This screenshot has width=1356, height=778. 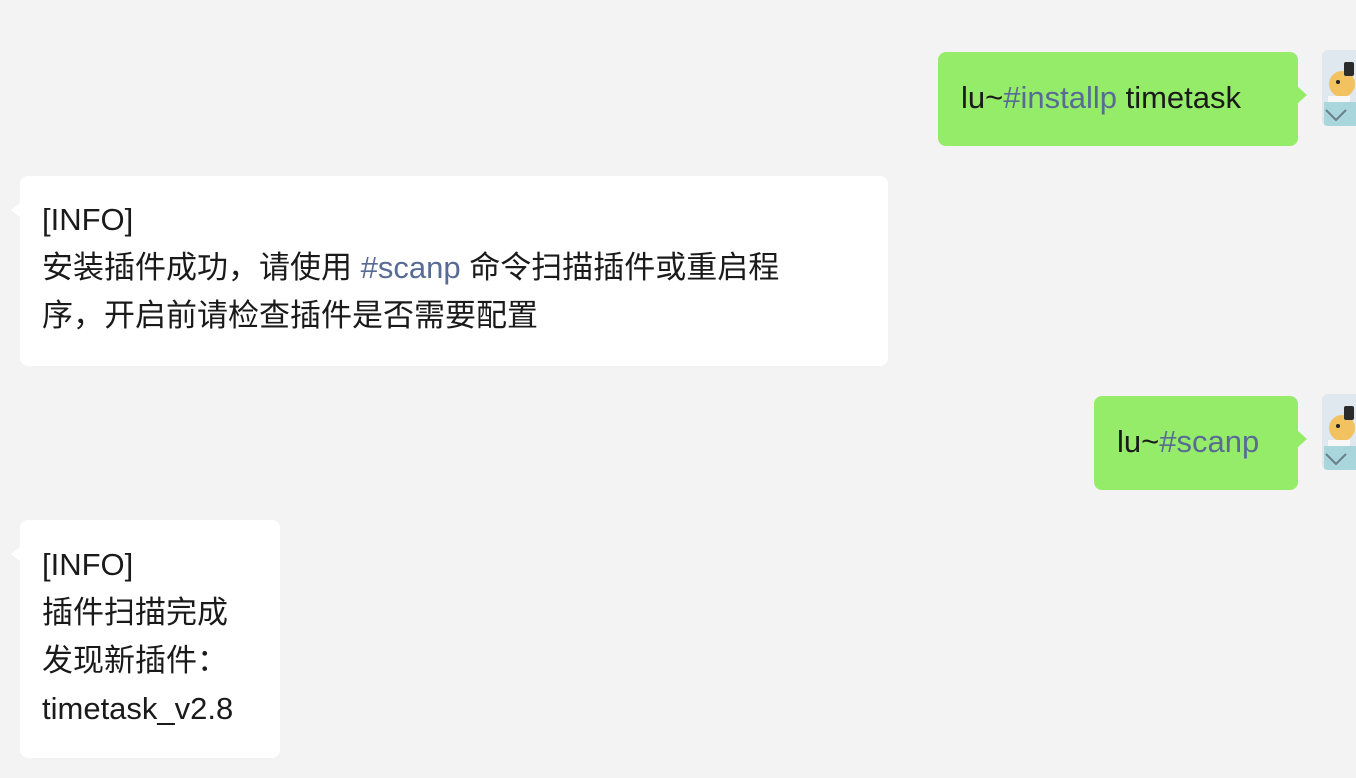 What do you see at coordinates (620, 267) in the screenshot?
I see `message-text: 命令扫描插件或重启程` at bounding box center [620, 267].